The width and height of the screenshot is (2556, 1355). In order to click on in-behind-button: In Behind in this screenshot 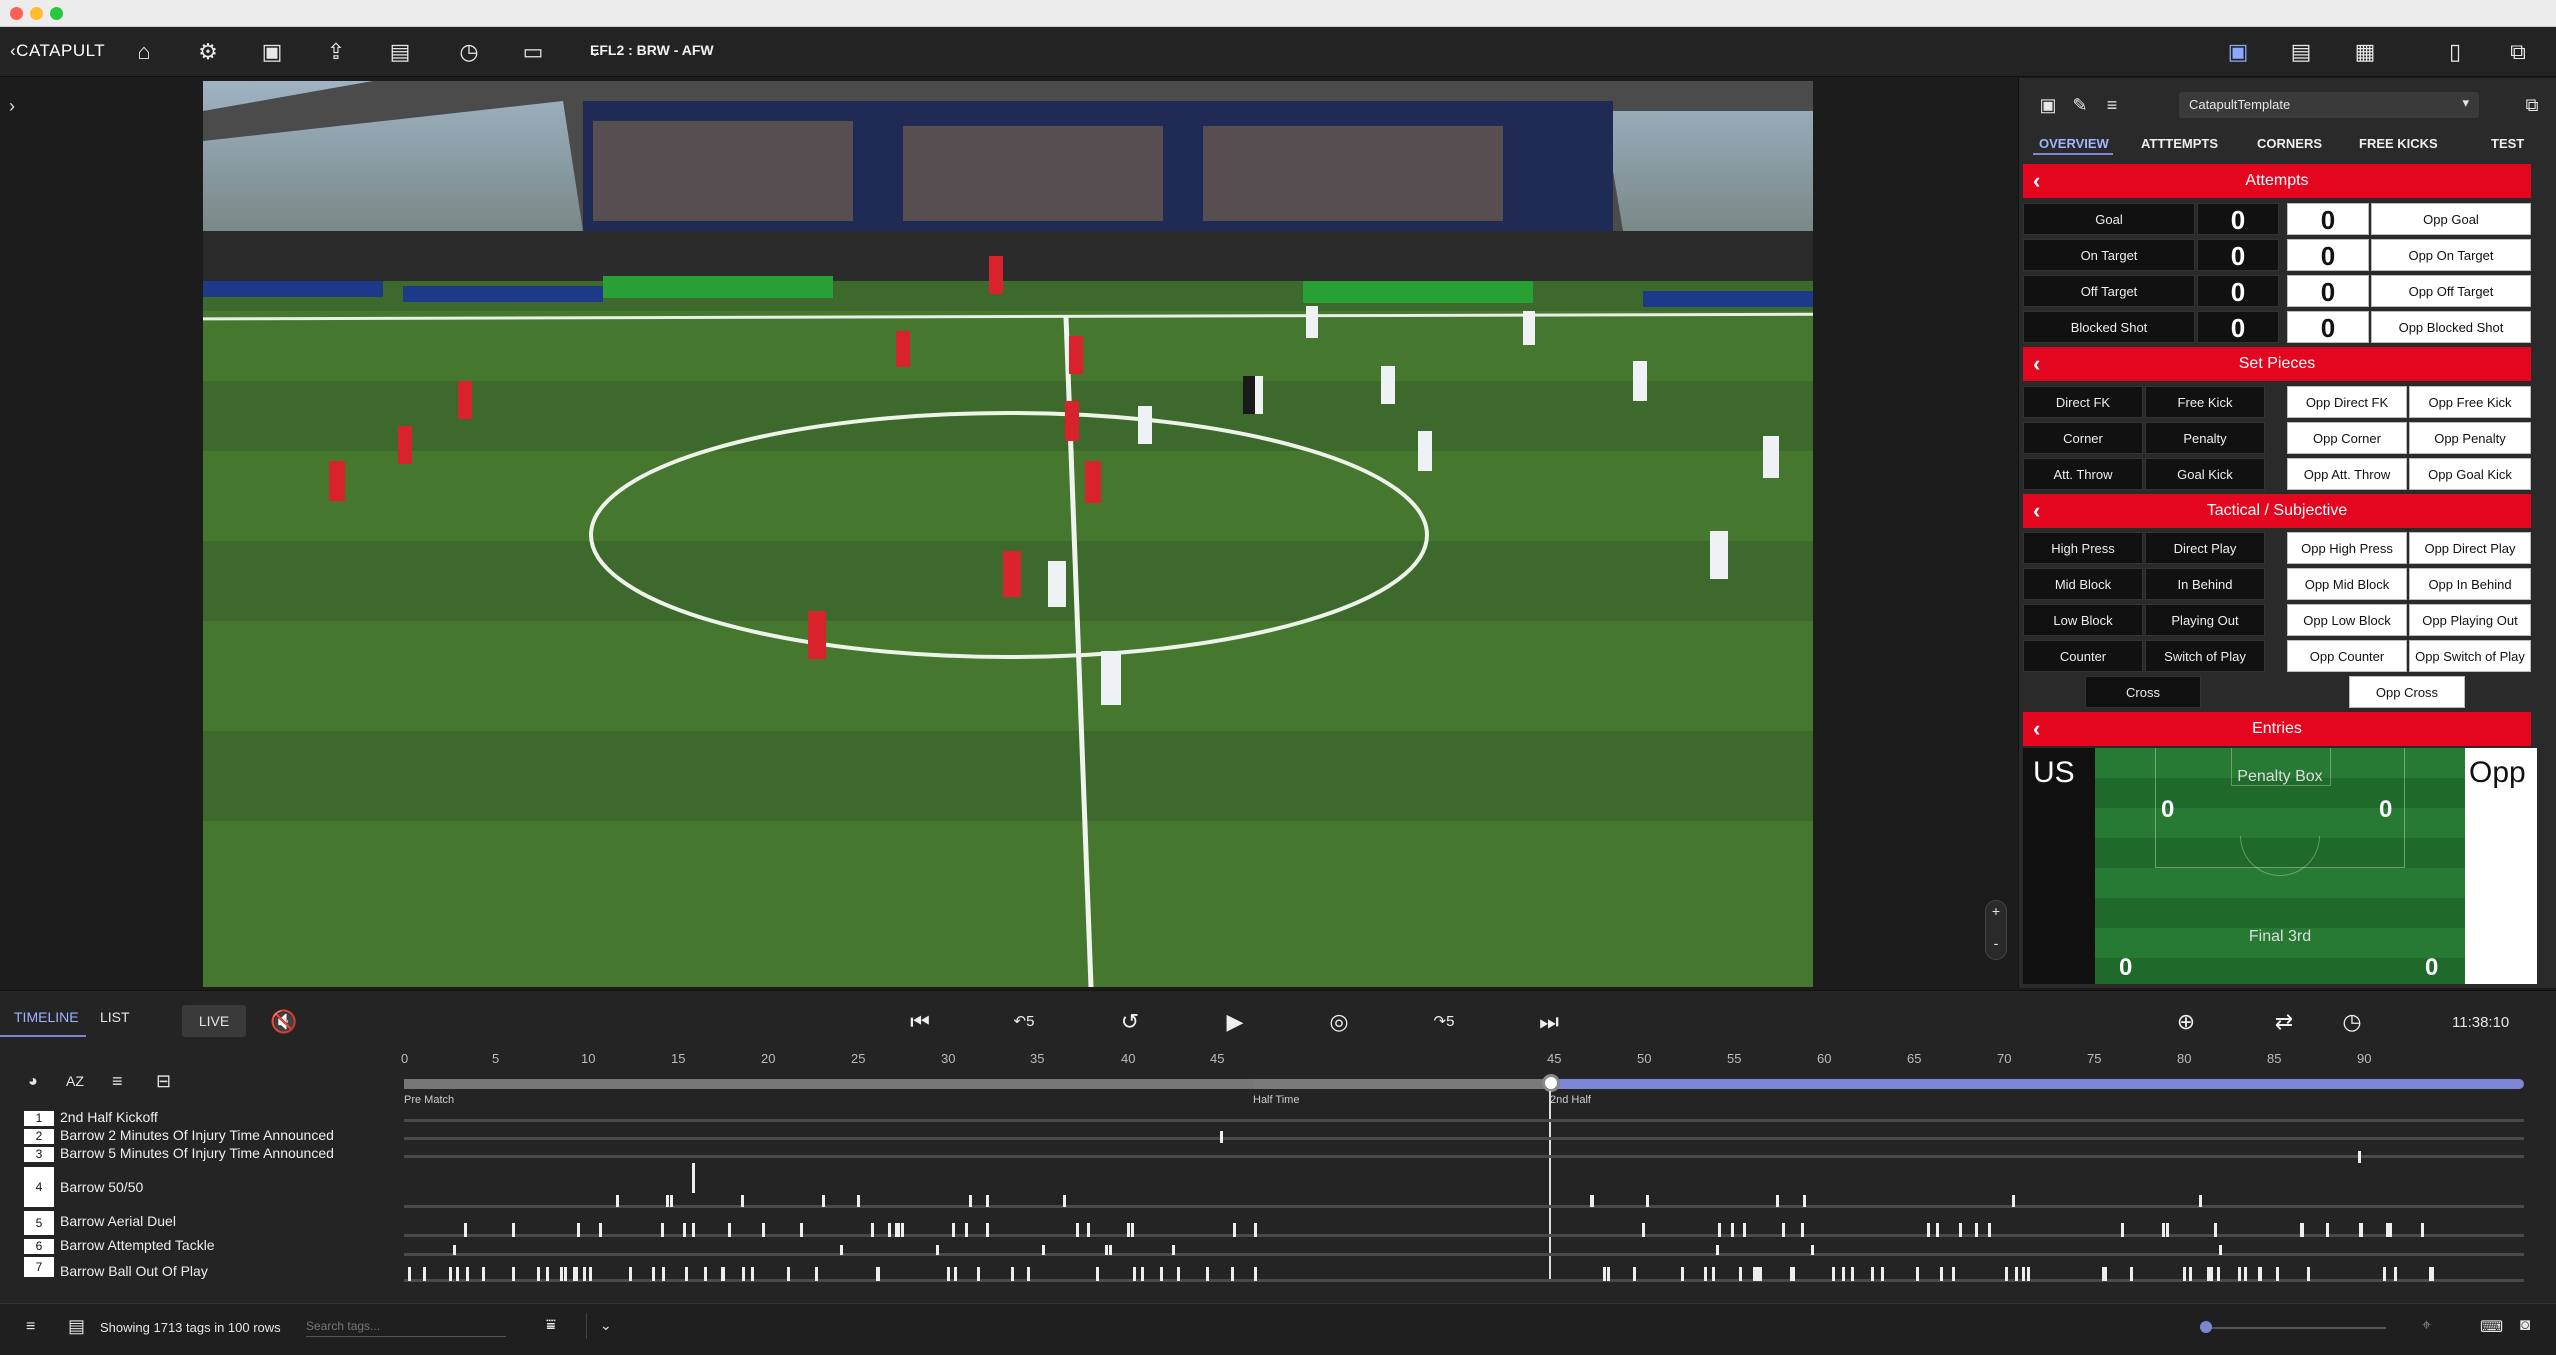, I will do `click(2205, 584)`.